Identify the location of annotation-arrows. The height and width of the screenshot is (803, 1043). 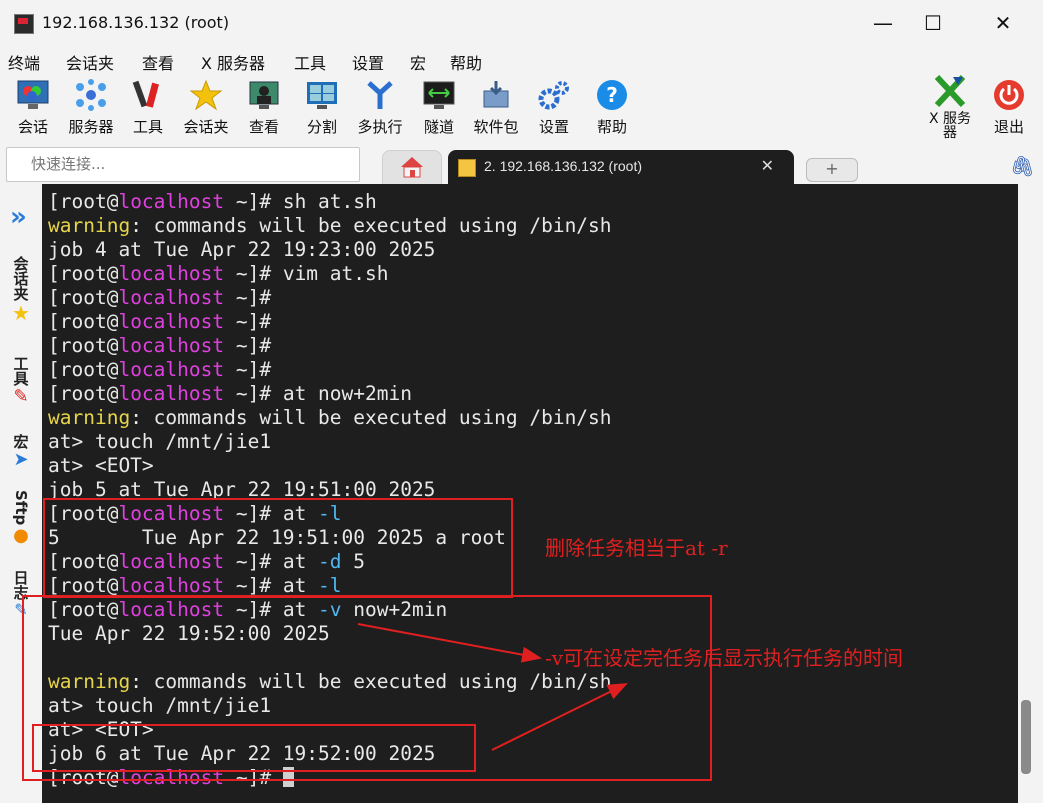
(492, 687).